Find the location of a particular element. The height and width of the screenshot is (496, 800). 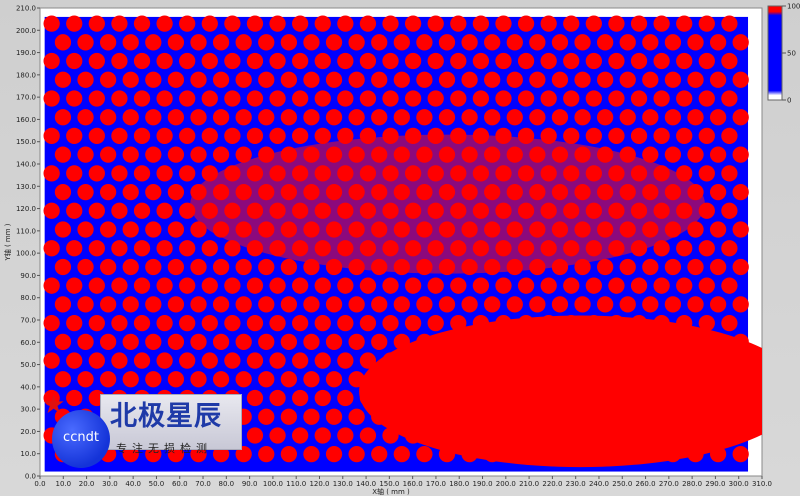

y-tick-label: 110.0 is located at coordinates (26, 231).